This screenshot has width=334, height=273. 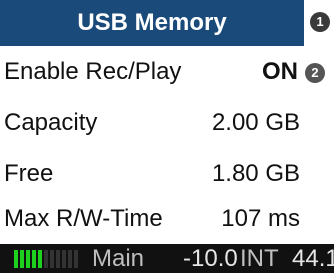 I want to click on free-value: 1.80 GB, so click(x=255, y=173).